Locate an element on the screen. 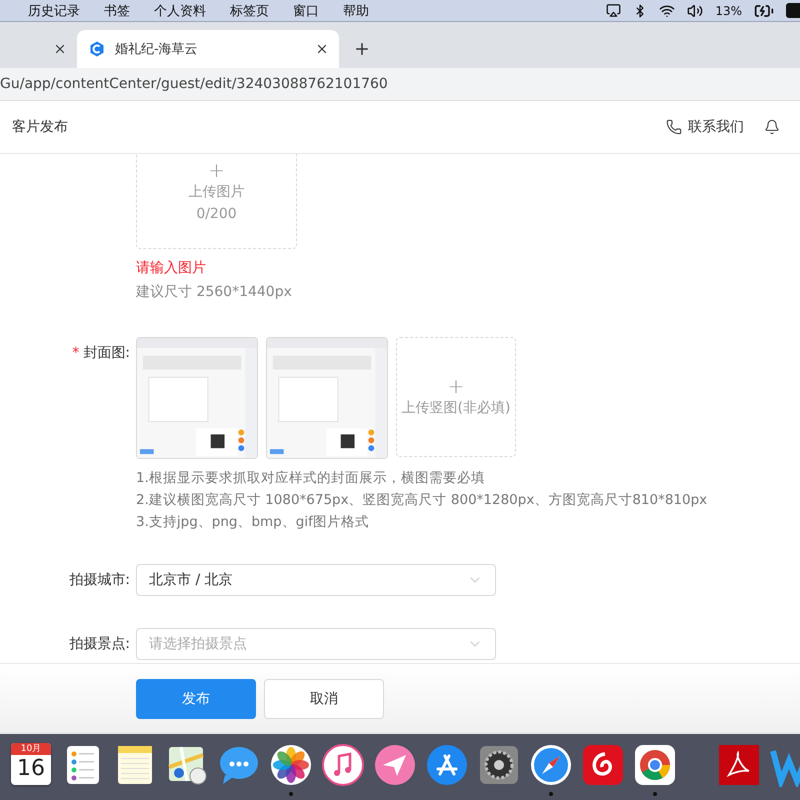 The image size is (800, 800). volume-icon is located at coordinates (695, 10).